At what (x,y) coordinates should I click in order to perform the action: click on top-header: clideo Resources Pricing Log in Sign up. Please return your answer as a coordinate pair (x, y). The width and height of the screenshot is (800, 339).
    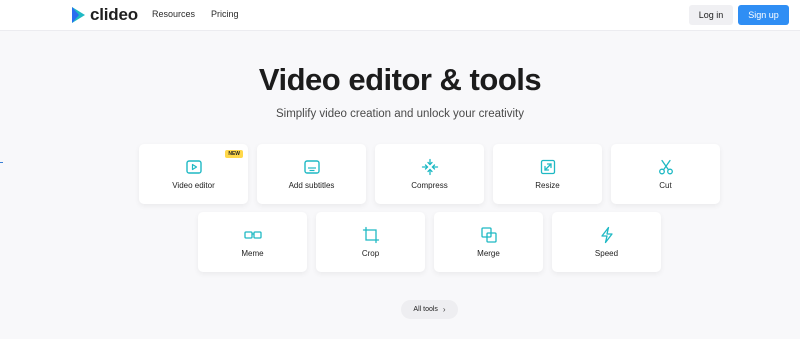
    Looking at the image, I should click on (400, 15).